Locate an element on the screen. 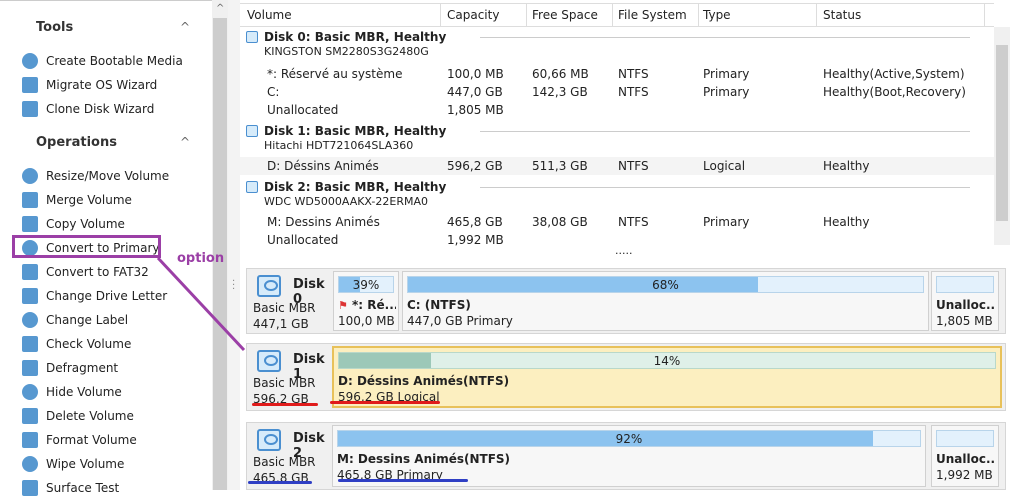 The image size is (1012, 498). annotation-arrow is located at coordinates (201, 304).